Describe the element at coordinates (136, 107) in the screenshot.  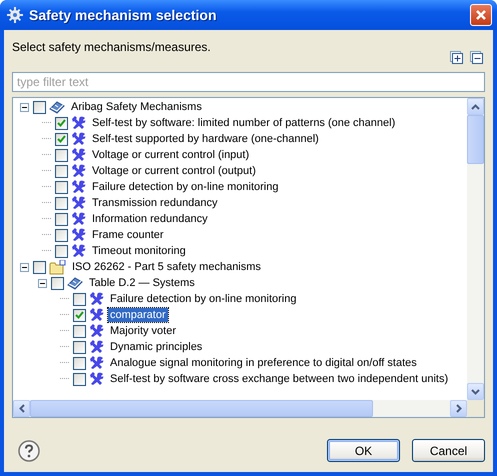
I see `tree-item-label: Aribag Safety Mechanisms` at that location.